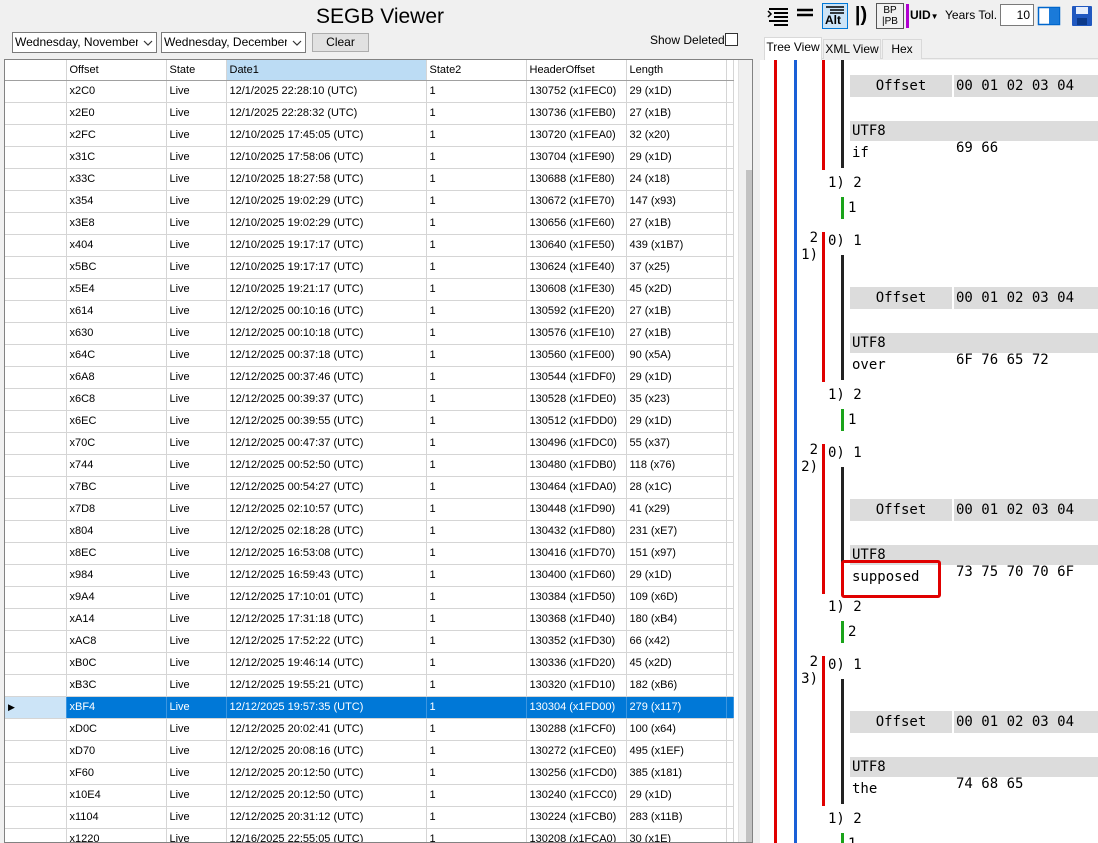 The image size is (1098, 843). I want to click on cell-length: 55 (x37), so click(676, 443).